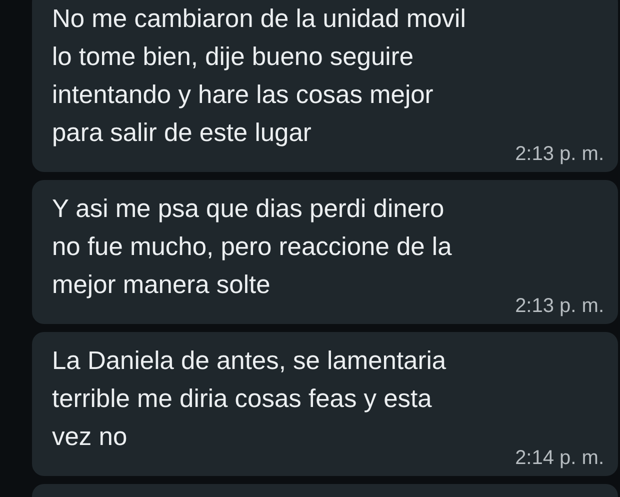  Describe the element at coordinates (559, 458) in the screenshot. I see `message-time: 2:14 p. m.` at that location.